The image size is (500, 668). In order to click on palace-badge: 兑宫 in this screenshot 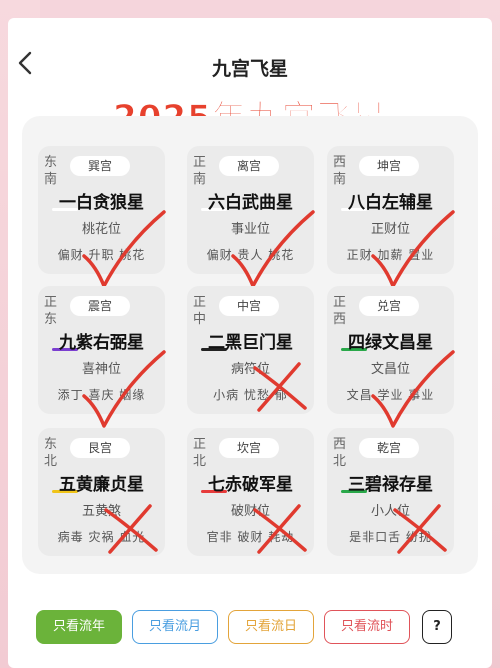, I will do `click(389, 306)`.